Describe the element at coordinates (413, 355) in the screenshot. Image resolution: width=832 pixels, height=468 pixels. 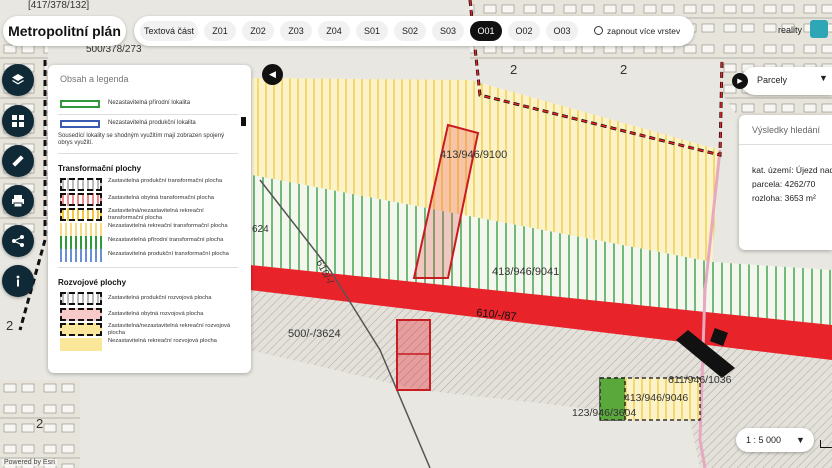
I see `parcel-highlight-lower` at that location.